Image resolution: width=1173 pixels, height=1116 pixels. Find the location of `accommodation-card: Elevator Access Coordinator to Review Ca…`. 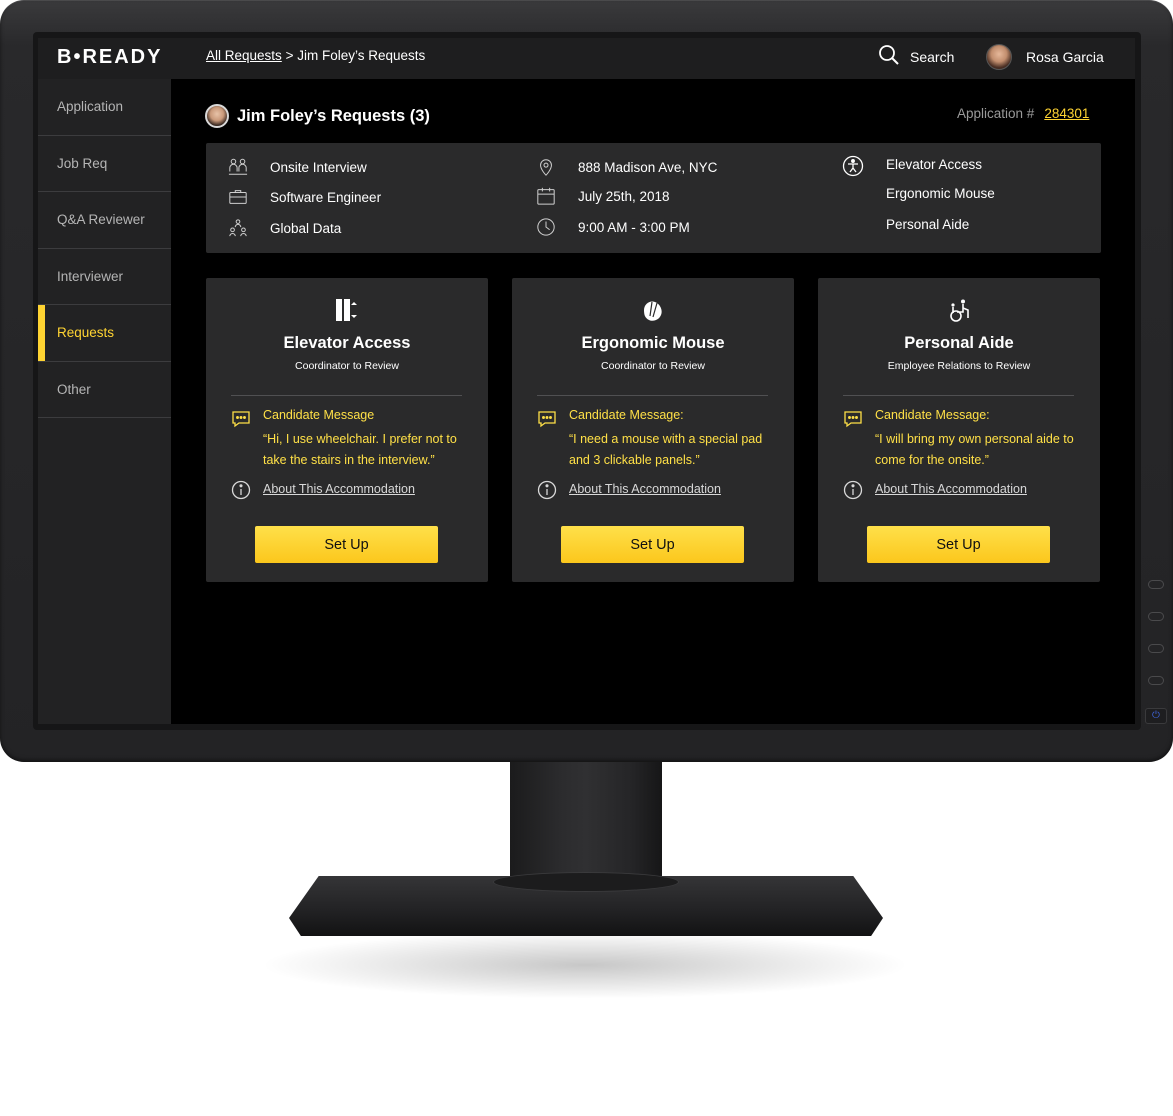

accommodation-card: Elevator Access Coordinator to Review Ca… is located at coordinates (347, 430).